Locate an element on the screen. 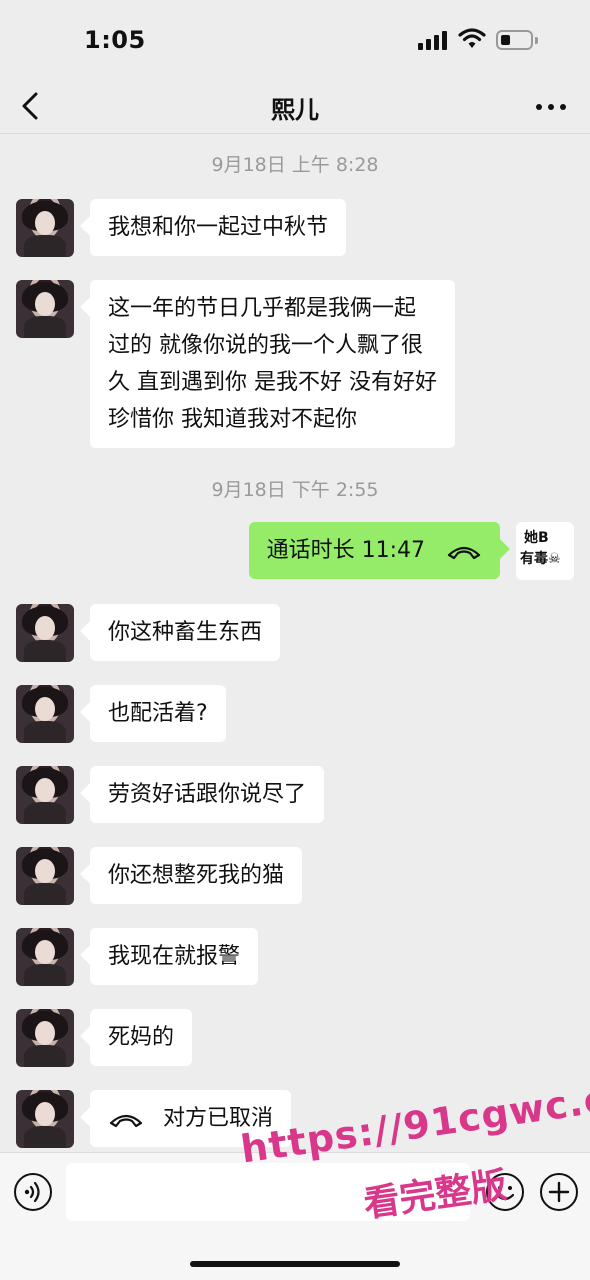 This screenshot has width=590, height=1280. message-text: 死妈的 is located at coordinates (141, 1037).